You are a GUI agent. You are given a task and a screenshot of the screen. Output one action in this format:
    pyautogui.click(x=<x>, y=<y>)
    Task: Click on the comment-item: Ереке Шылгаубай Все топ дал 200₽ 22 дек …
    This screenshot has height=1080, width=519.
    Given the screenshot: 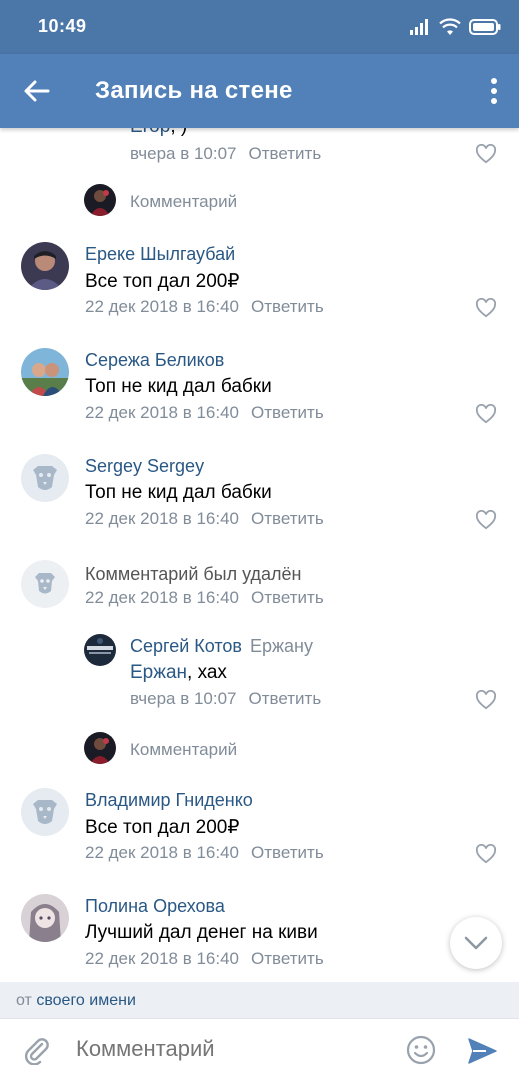 What is the action you would take?
    pyautogui.click(x=259, y=285)
    